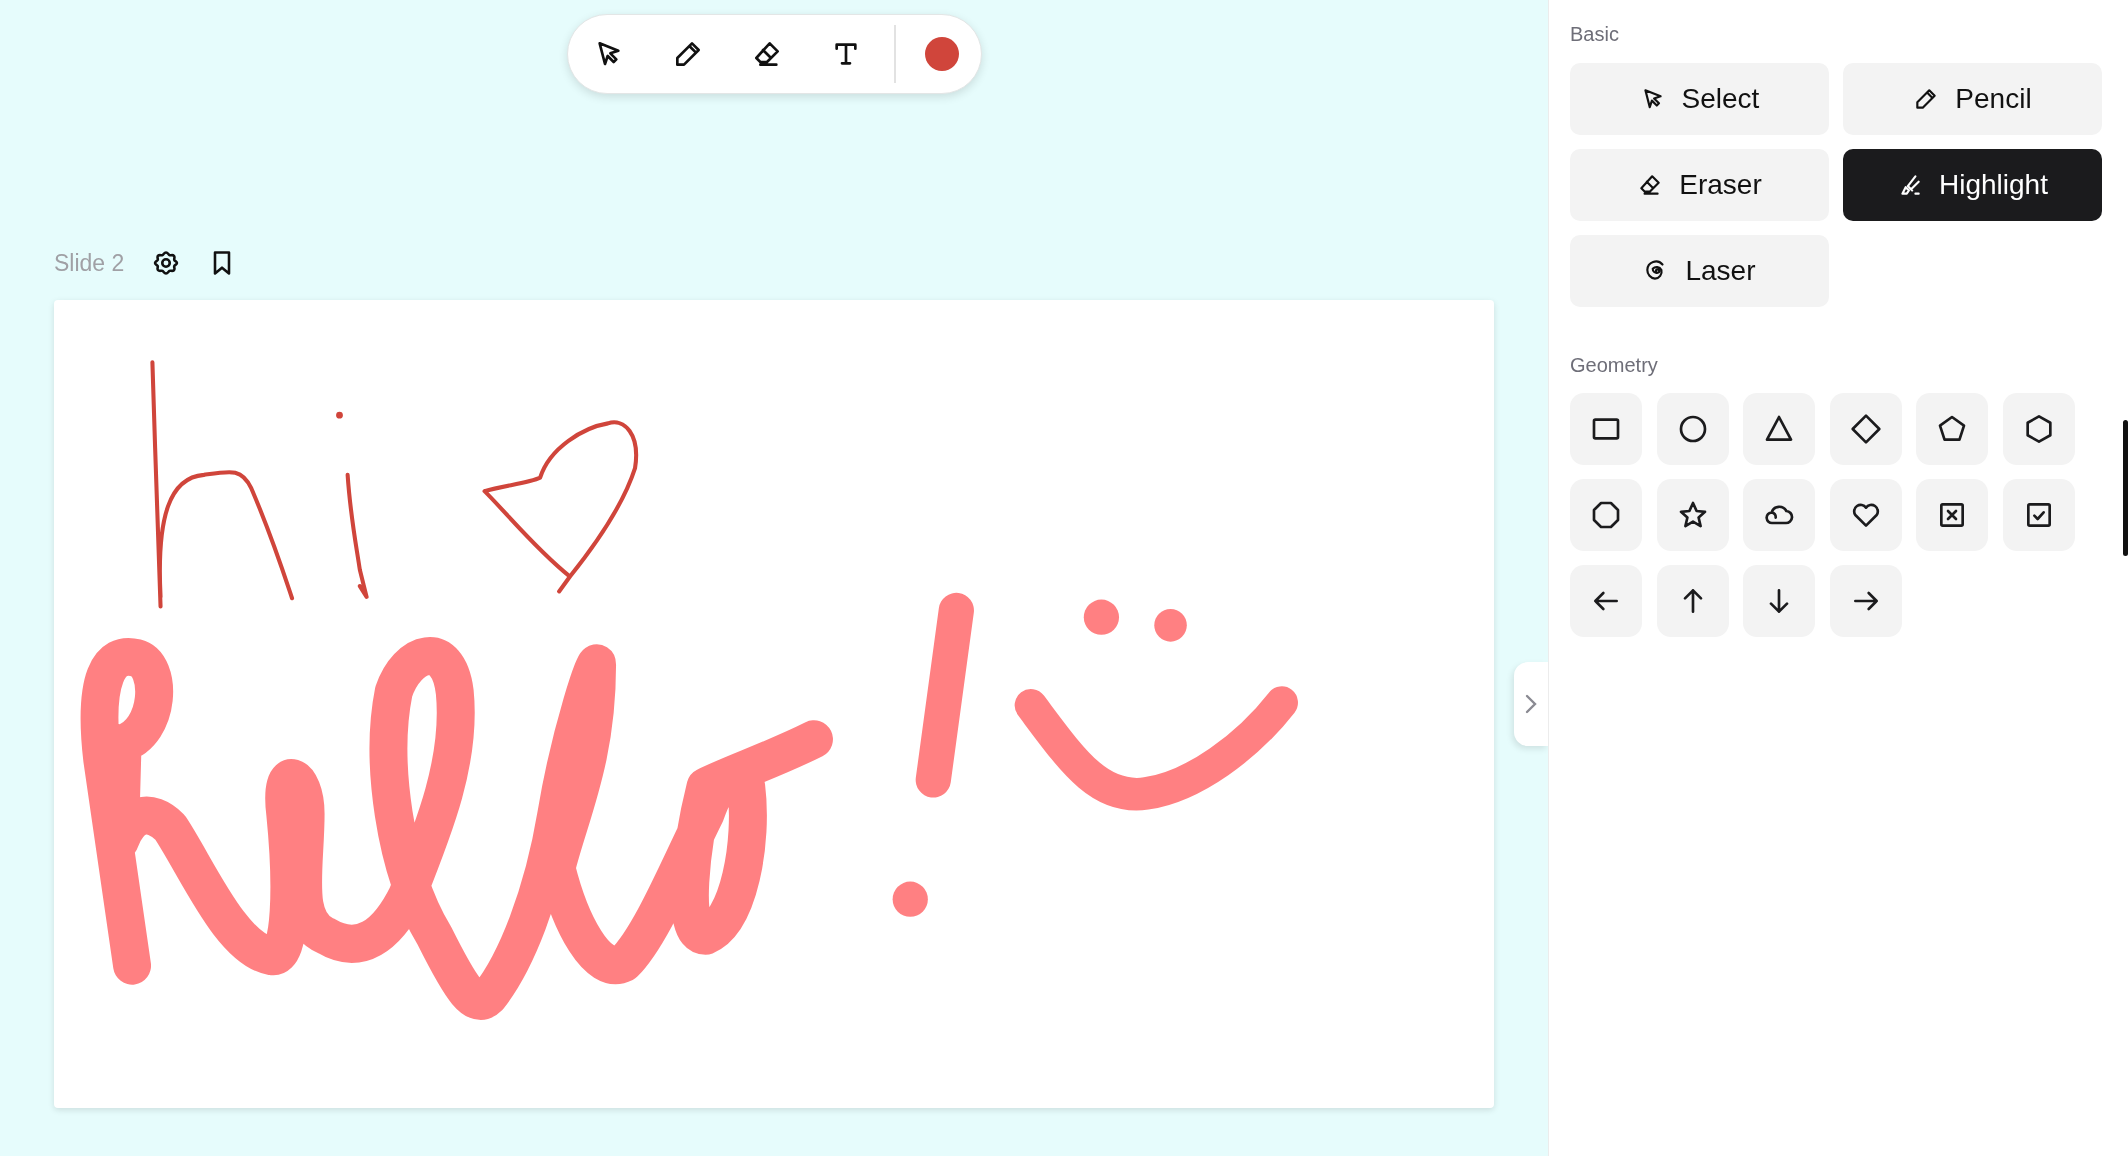 This screenshot has height=1156, width=2128. What do you see at coordinates (1699, 185) in the screenshot?
I see `tool-button: Eraser` at bounding box center [1699, 185].